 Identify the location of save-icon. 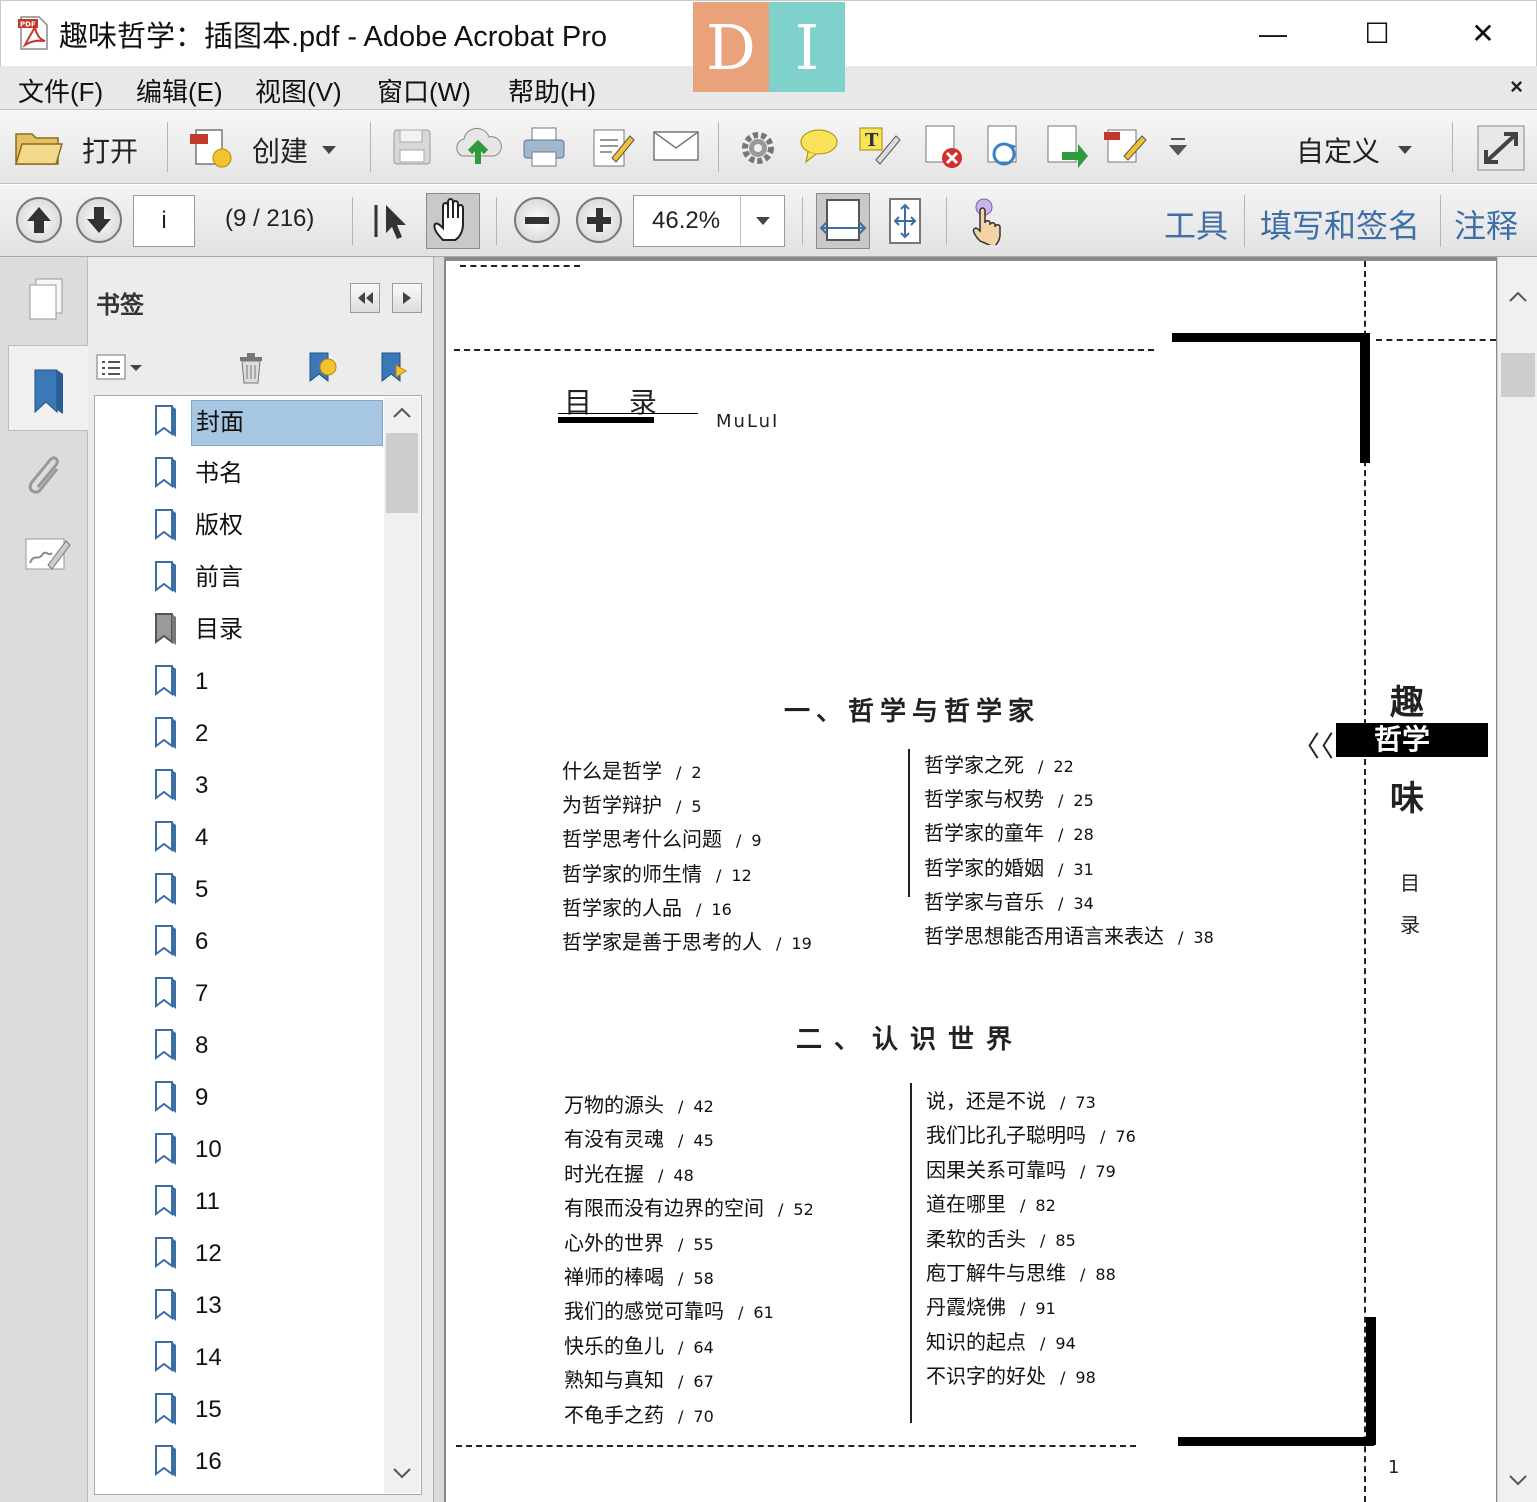
(412, 147).